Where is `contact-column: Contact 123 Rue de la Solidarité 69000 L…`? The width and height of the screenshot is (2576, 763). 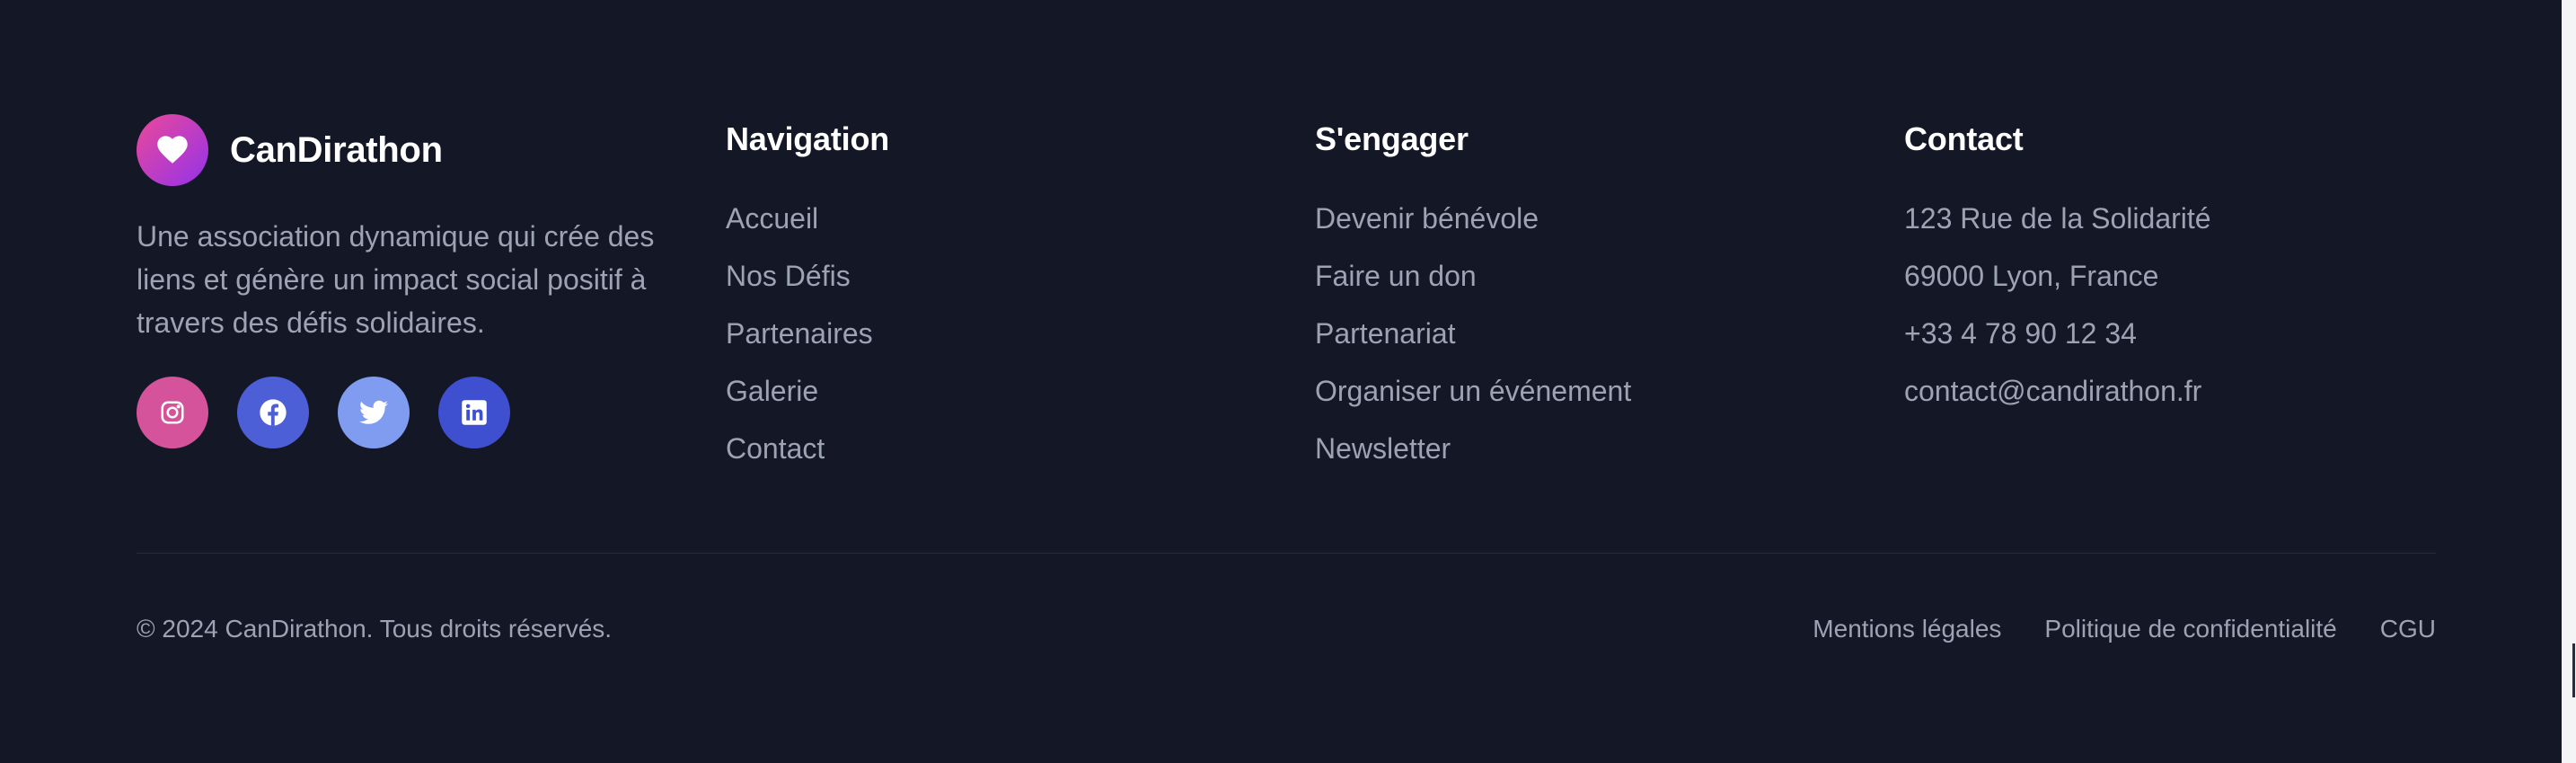
contact-column: Contact 123 Rue de la Solidarité 69000 L… is located at coordinates (2057, 267).